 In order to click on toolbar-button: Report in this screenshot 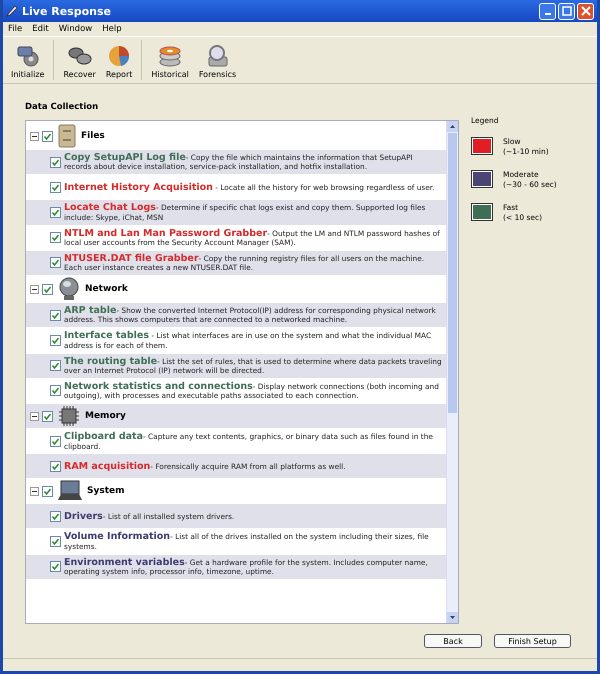, I will do `click(119, 61)`.